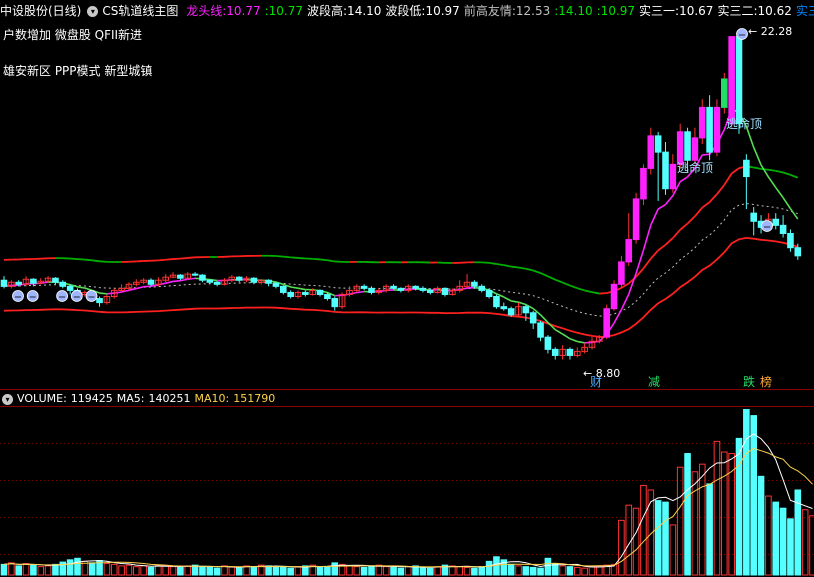  What do you see at coordinates (169, 398) in the screenshot?
I see `ma5-value: 140251` at bounding box center [169, 398].